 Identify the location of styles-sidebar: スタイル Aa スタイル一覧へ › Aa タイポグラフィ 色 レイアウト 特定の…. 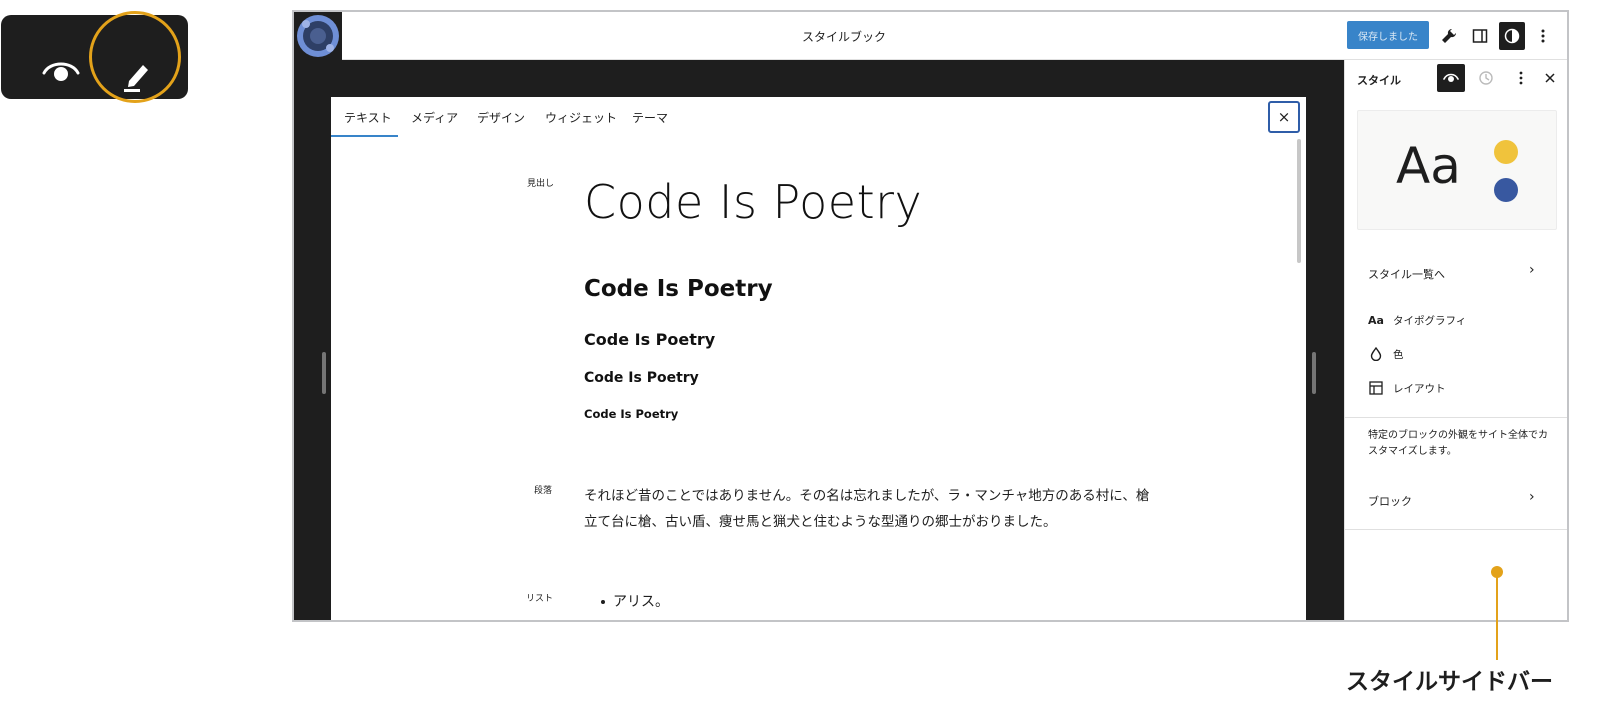
(1455, 340).